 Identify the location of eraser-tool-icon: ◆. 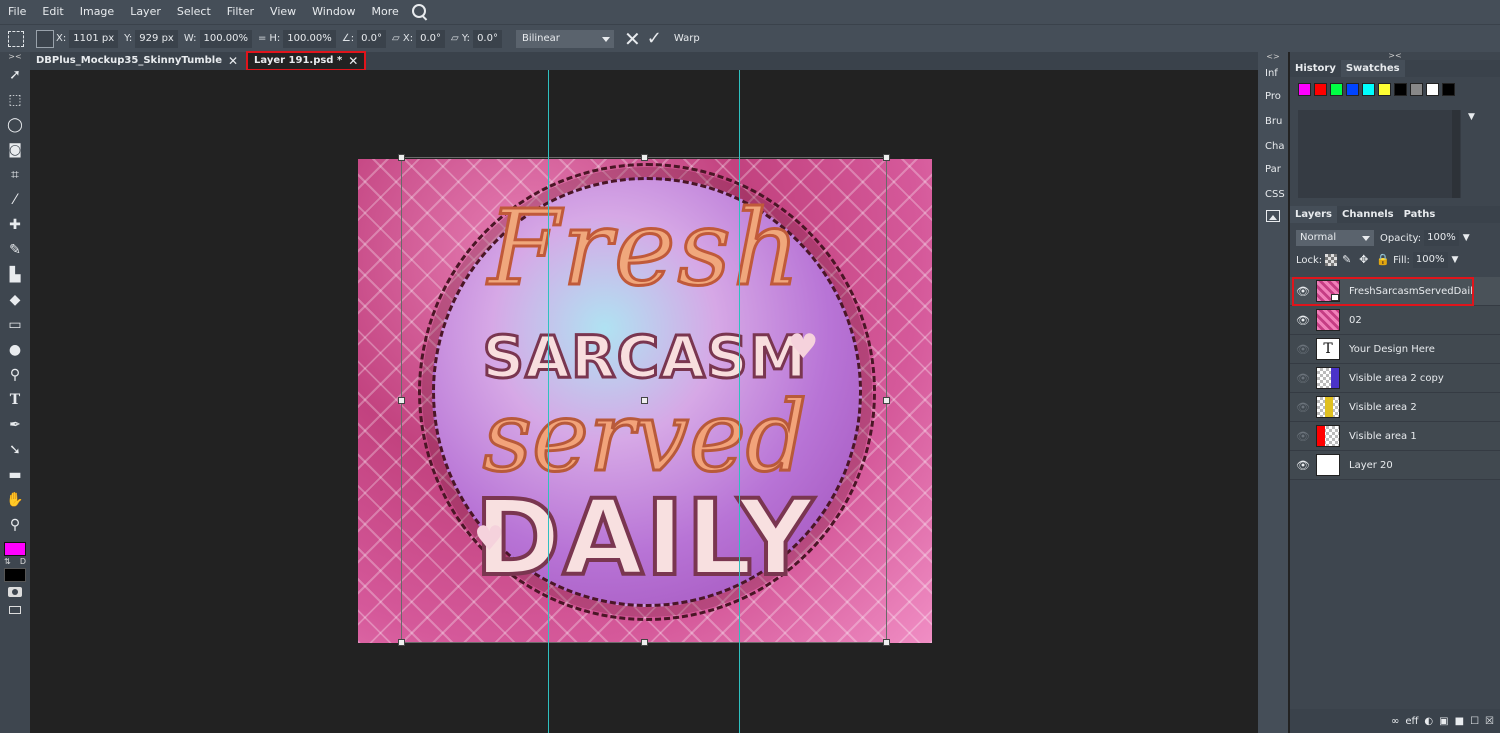
(15, 299).